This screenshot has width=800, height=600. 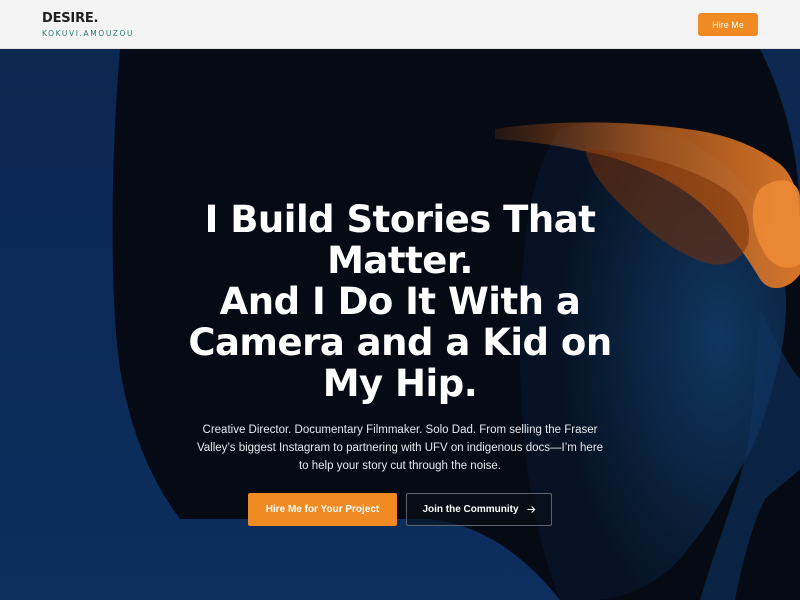 What do you see at coordinates (728, 24) in the screenshot?
I see `hire-me-button: Hire Me` at bounding box center [728, 24].